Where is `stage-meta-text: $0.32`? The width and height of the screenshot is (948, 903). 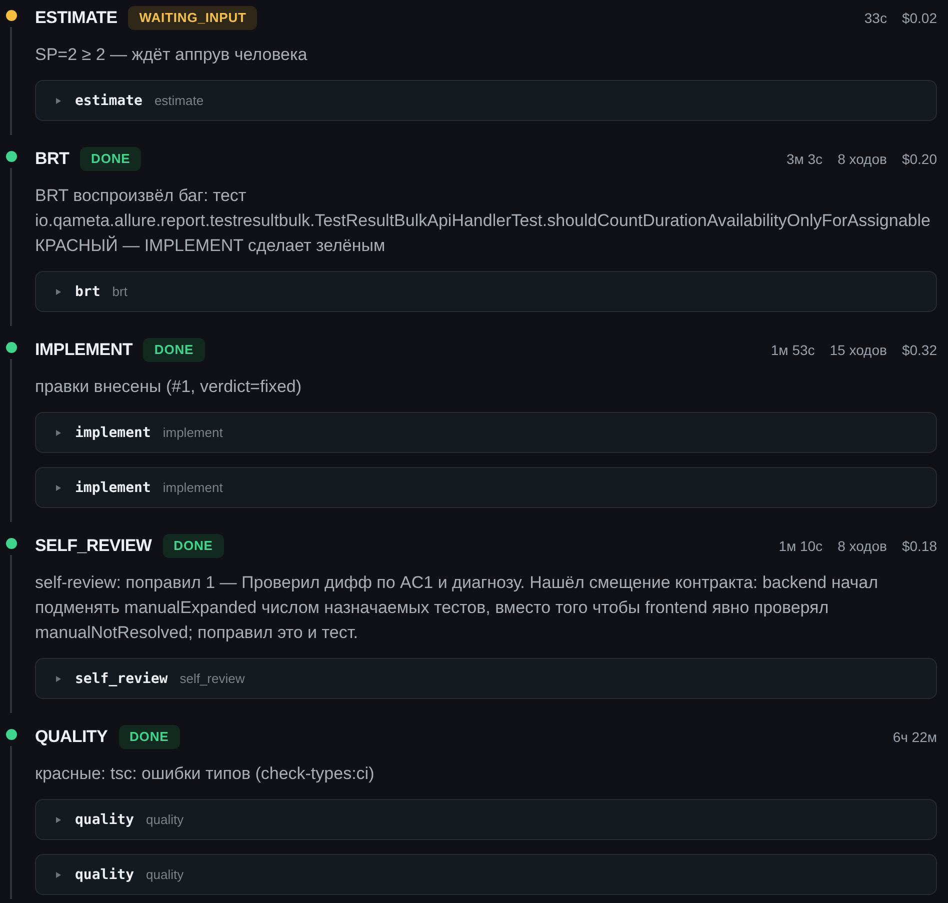
stage-meta-text: $0.32 is located at coordinates (919, 350).